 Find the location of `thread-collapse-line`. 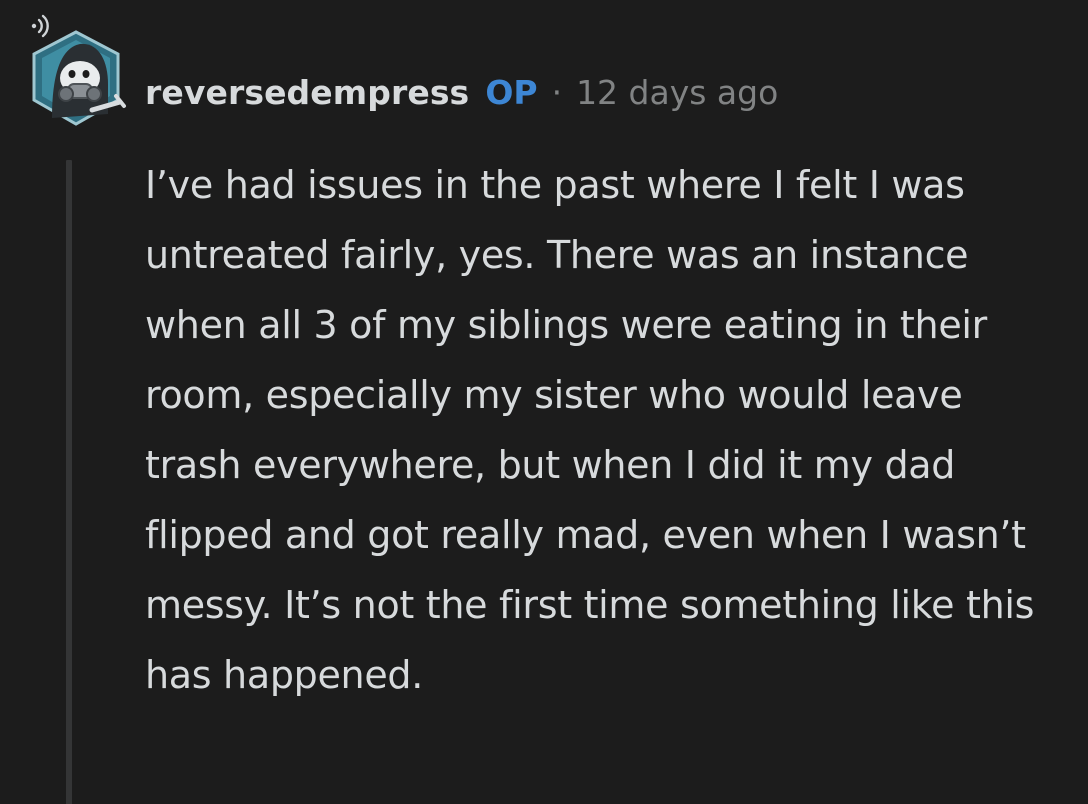

thread-collapse-line is located at coordinates (69, 482).